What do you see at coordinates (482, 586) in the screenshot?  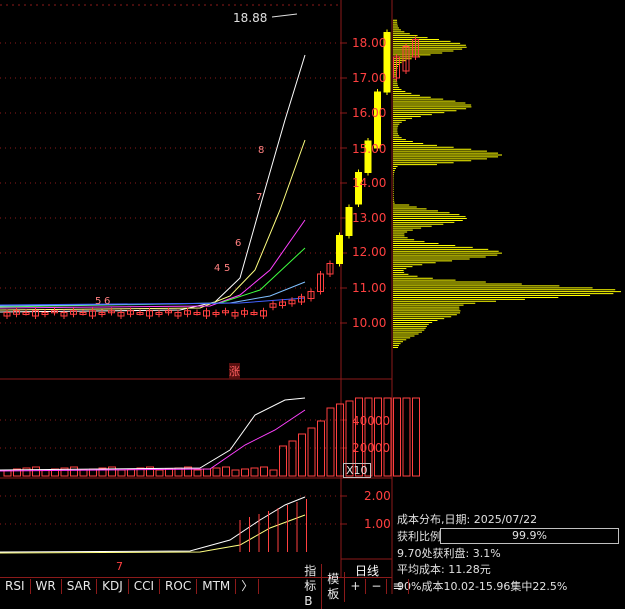 I see `concentration-line: 90%成本10.02-15.96集中22.5%` at bounding box center [482, 586].